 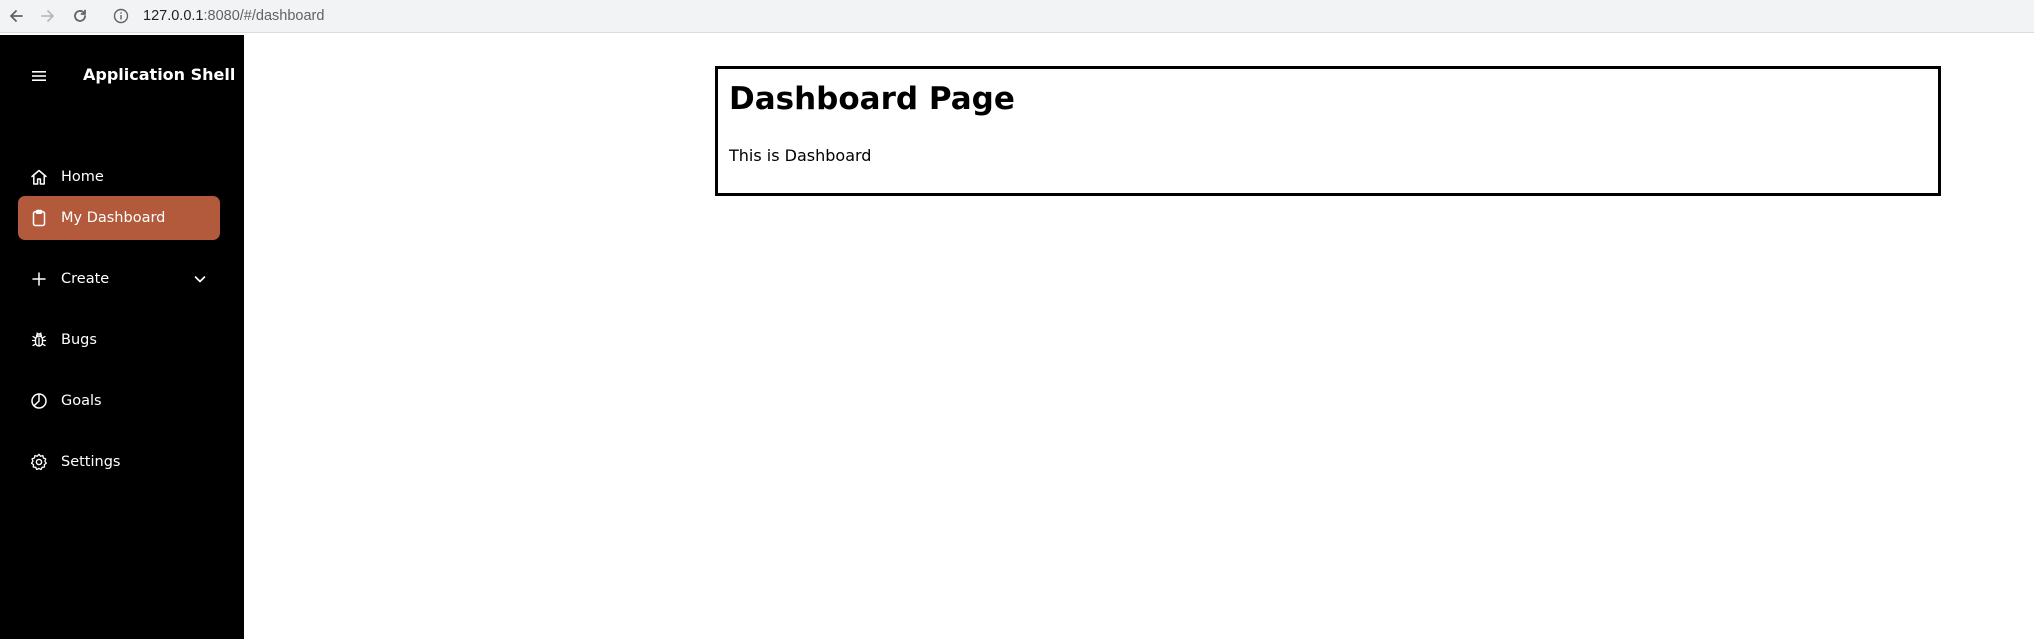 I want to click on sidebar-item-label: Settings, so click(x=91, y=462).